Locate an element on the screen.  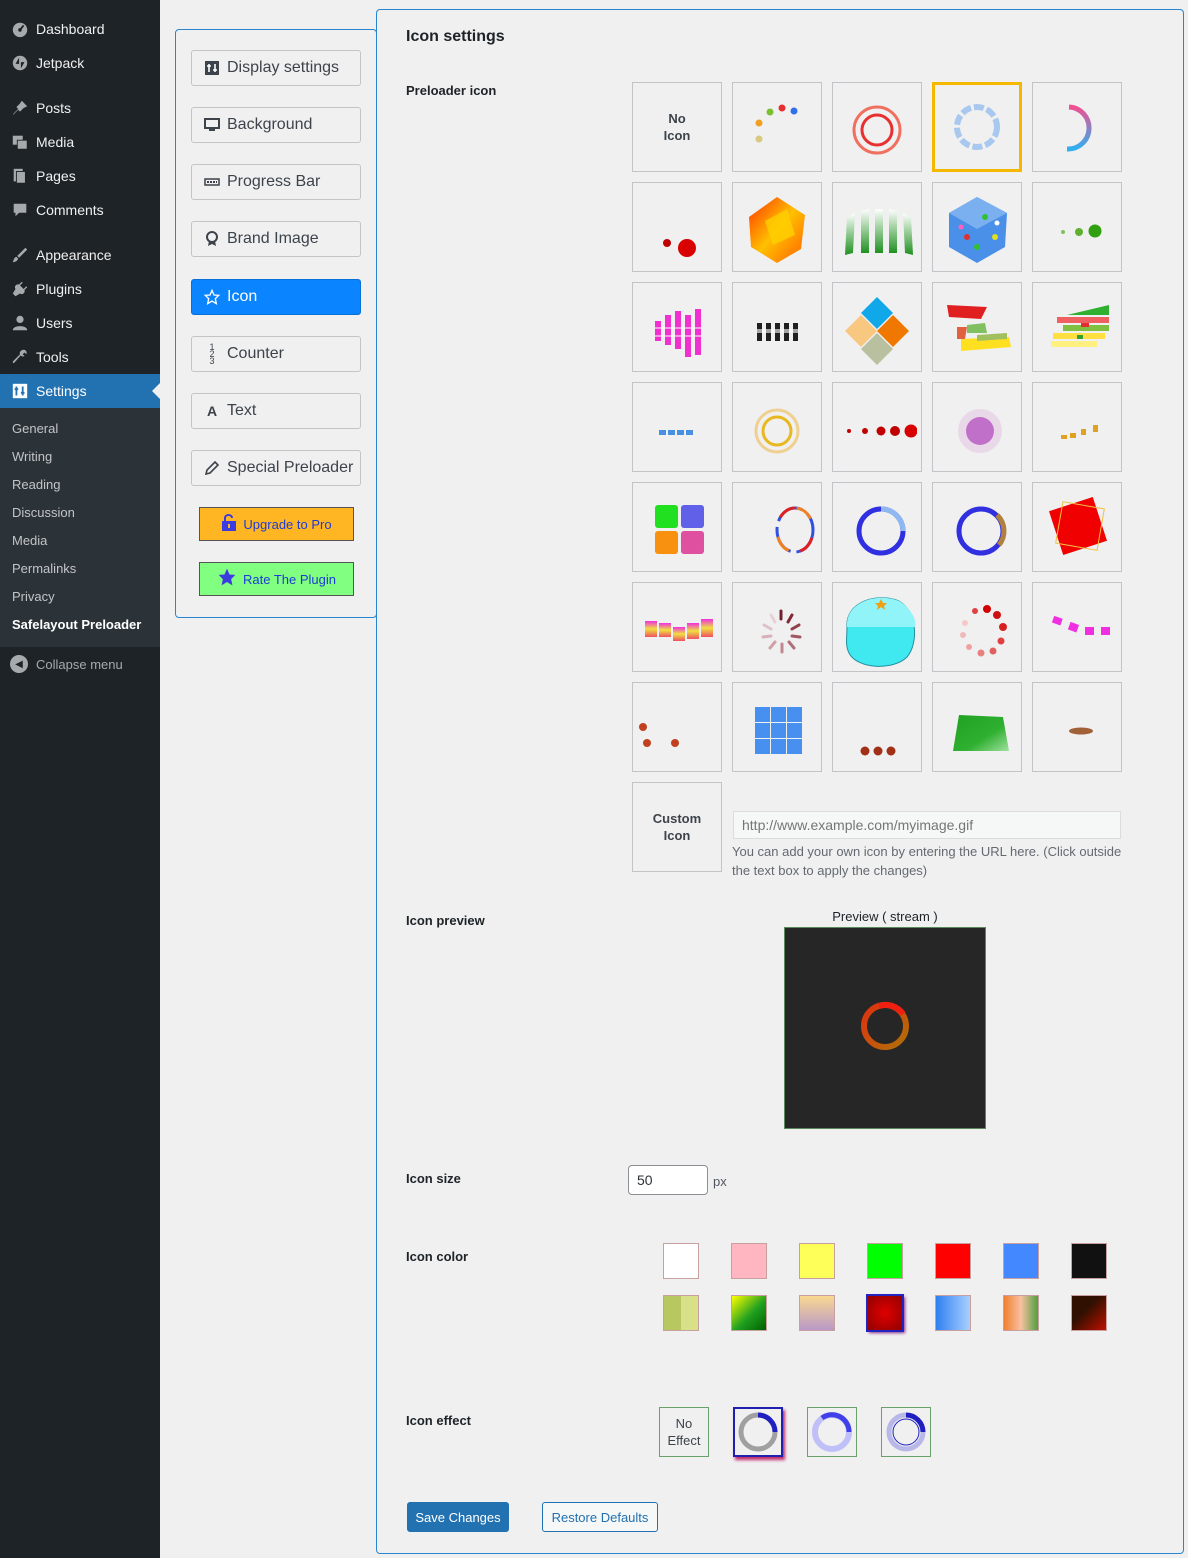
icon-option-dot-circle is located at coordinates (977, 627).